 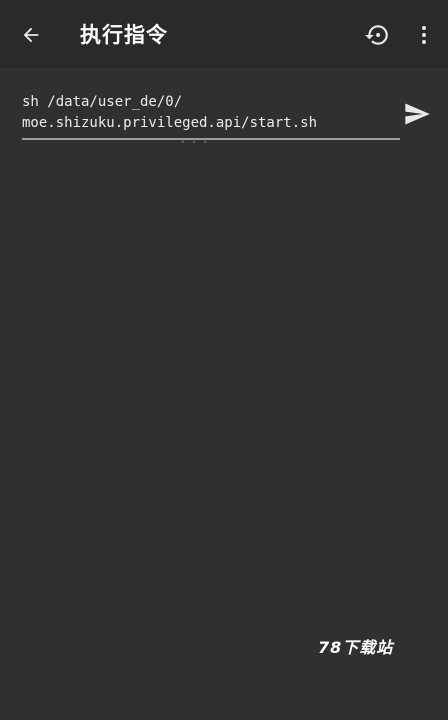 I want to click on history-icon, so click(x=376, y=35).